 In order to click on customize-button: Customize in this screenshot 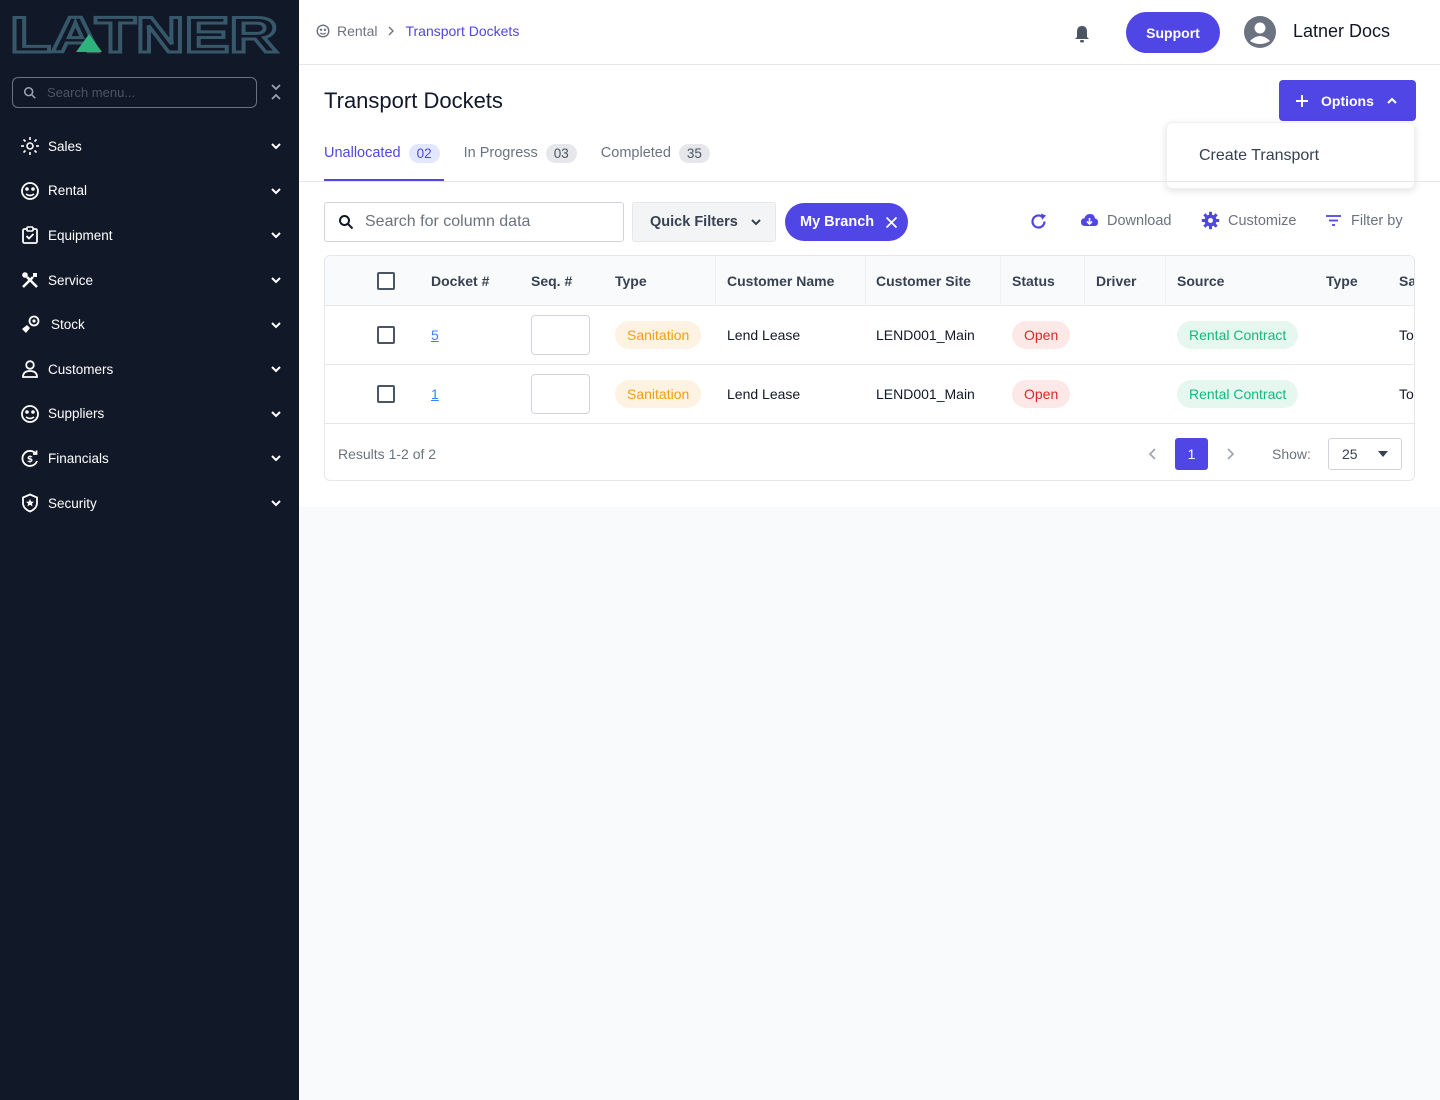, I will do `click(1249, 220)`.